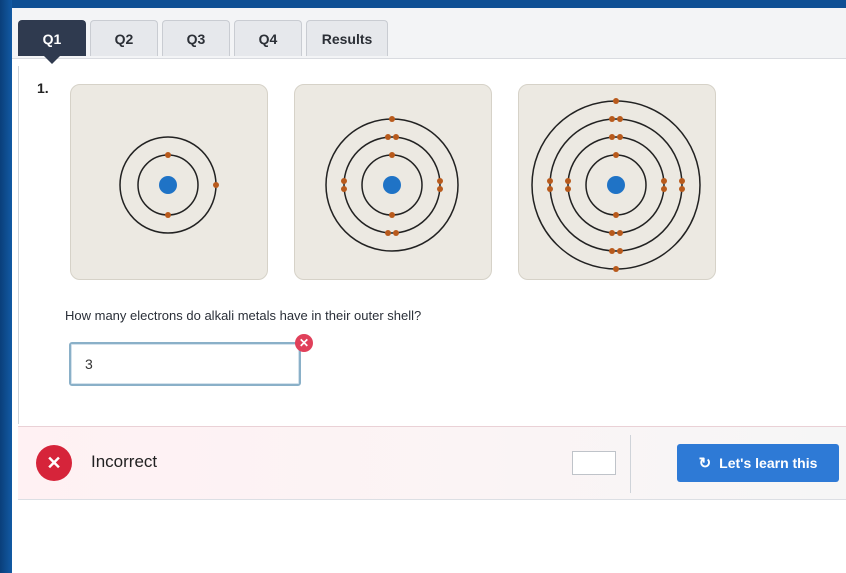  What do you see at coordinates (124, 461) in the screenshot?
I see `feedback-status: Incorrect` at bounding box center [124, 461].